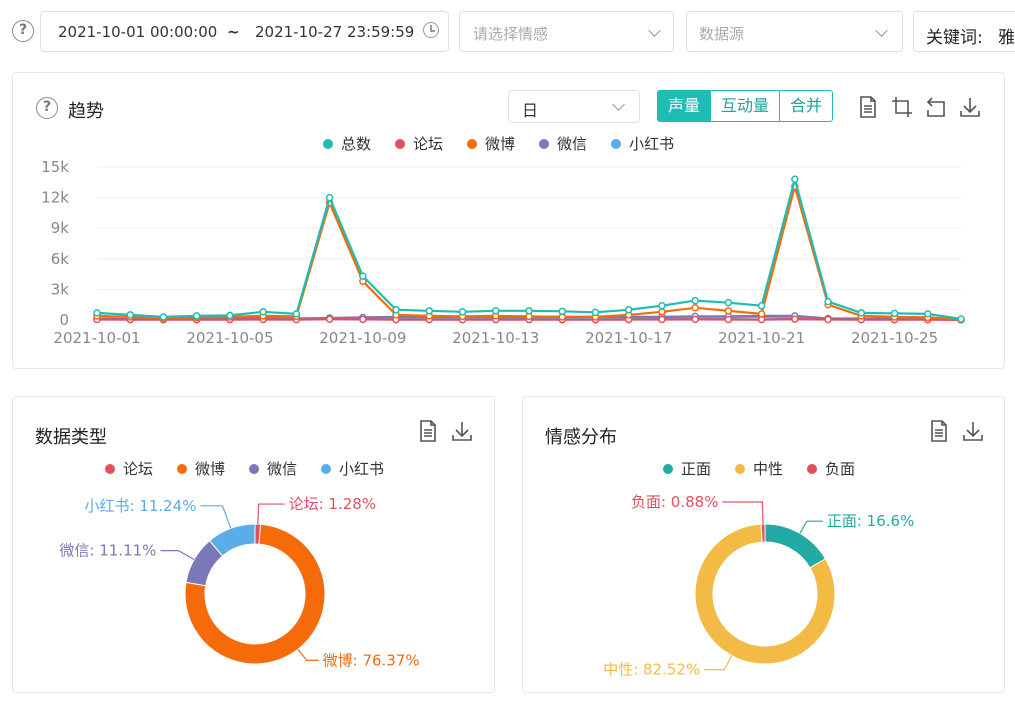  What do you see at coordinates (1006, 38) in the screenshot?
I see `keyword-value: 雅` at bounding box center [1006, 38].